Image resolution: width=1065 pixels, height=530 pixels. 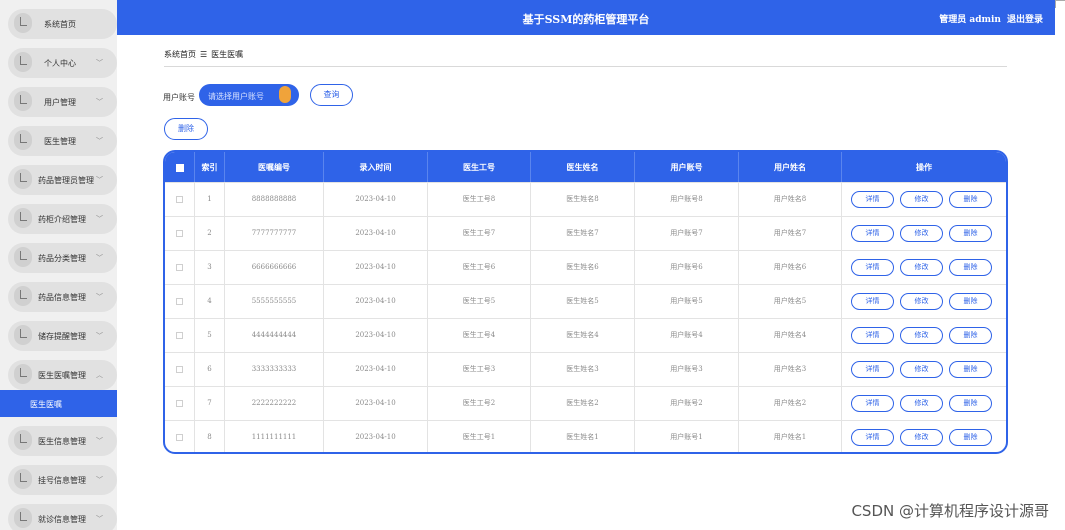 What do you see at coordinates (62, 63) in the screenshot?
I see `sidebar-item: 个人中心 ﹀` at bounding box center [62, 63].